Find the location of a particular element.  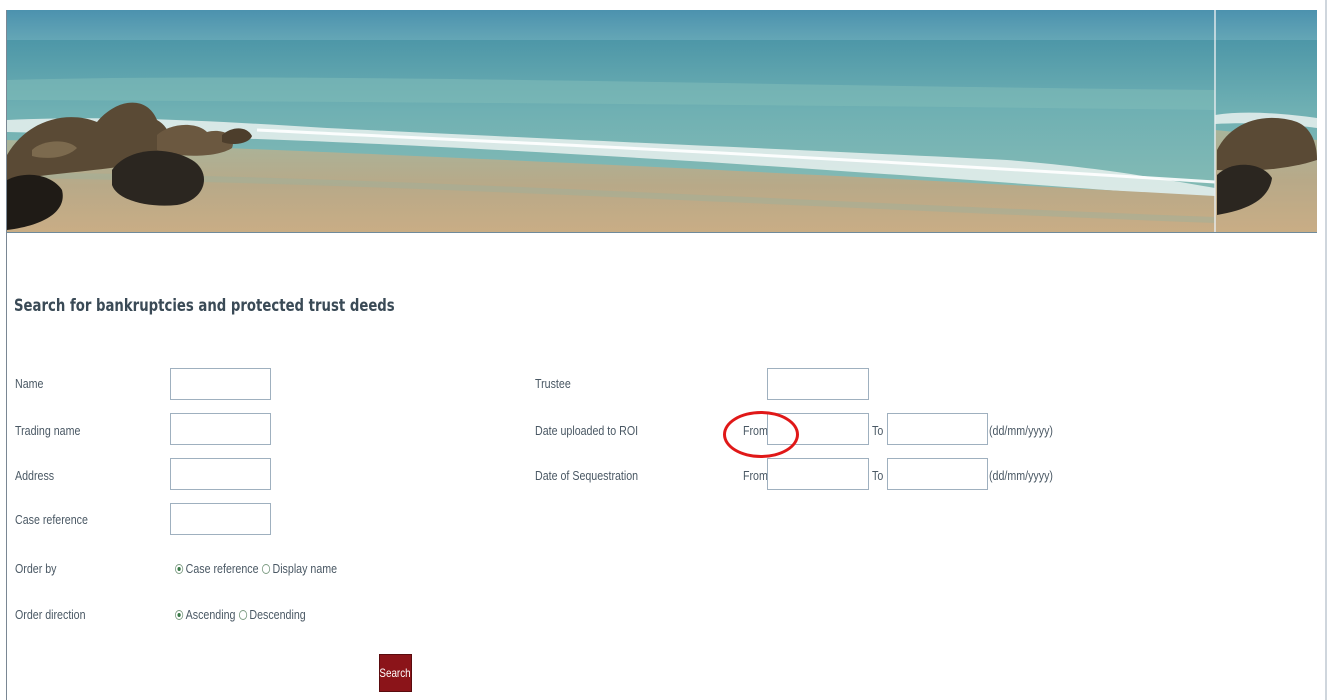

order-direction-descending-label: Descending is located at coordinates (277, 614).